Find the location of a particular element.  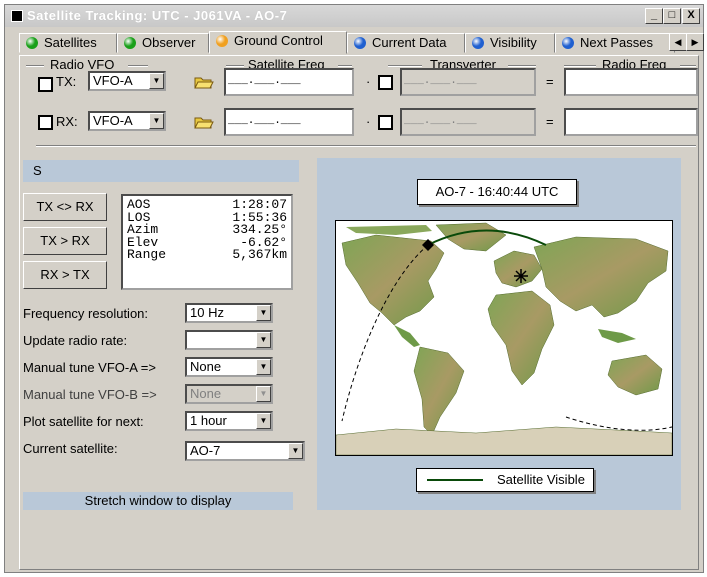

legend-line-icon is located at coordinates (455, 480).